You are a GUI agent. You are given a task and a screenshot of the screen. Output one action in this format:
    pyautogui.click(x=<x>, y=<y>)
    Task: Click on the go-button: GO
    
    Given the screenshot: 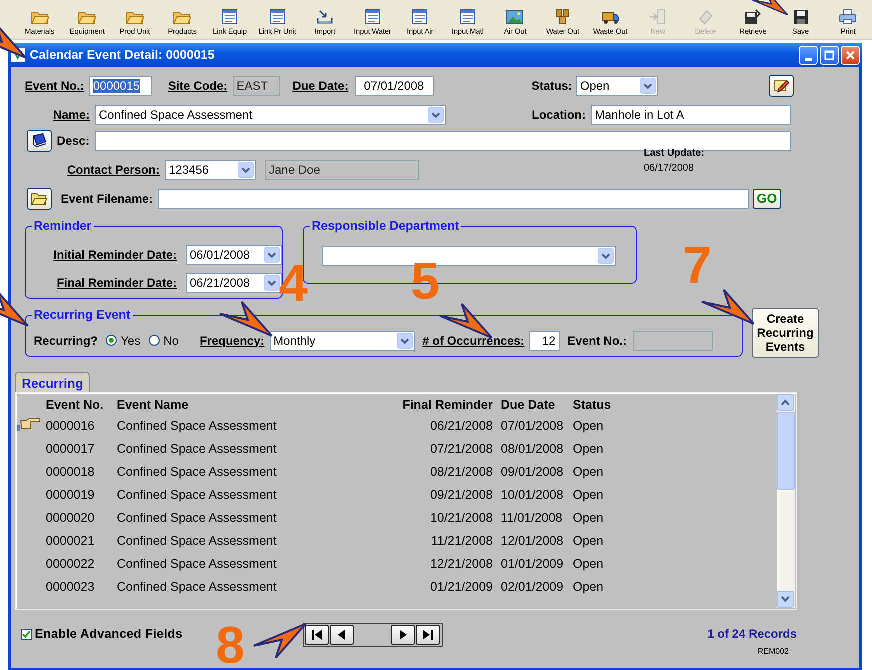 What is the action you would take?
    pyautogui.click(x=767, y=198)
    